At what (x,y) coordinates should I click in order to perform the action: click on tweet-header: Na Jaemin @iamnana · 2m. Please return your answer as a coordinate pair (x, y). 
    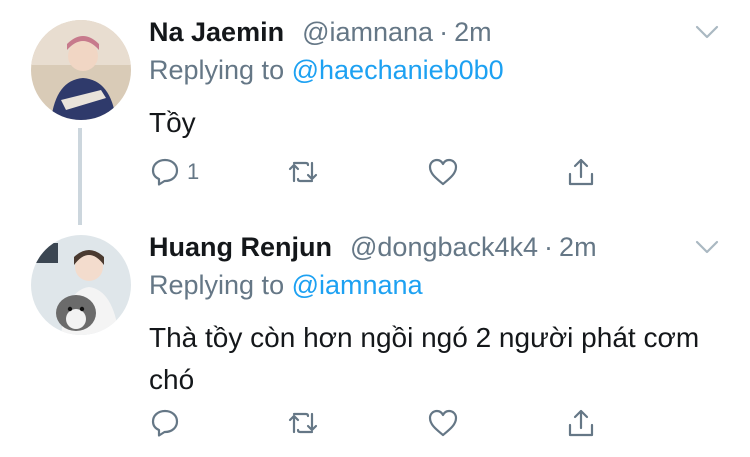
    Looking at the image, I should click on (320, 32).